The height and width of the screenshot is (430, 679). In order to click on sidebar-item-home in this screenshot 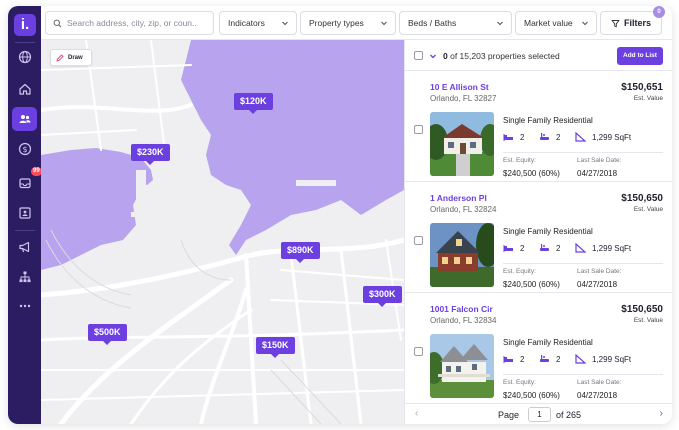, I will do `click(24, 89)`.